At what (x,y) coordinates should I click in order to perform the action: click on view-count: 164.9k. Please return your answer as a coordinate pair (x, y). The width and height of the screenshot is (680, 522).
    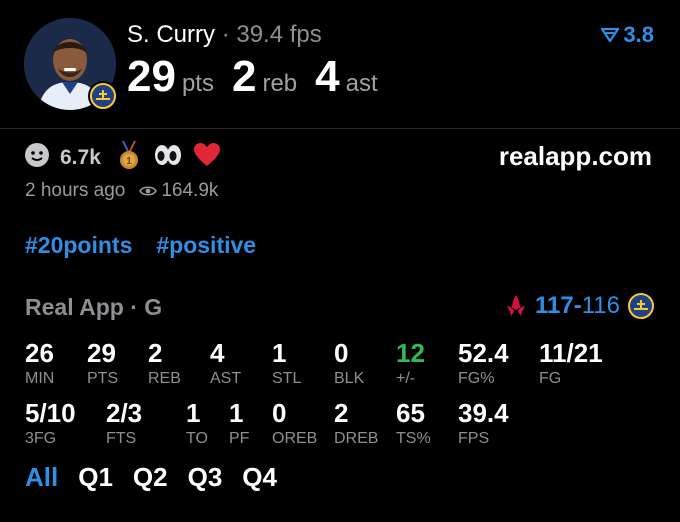
    Looking at the image, I should click on (190, 190).